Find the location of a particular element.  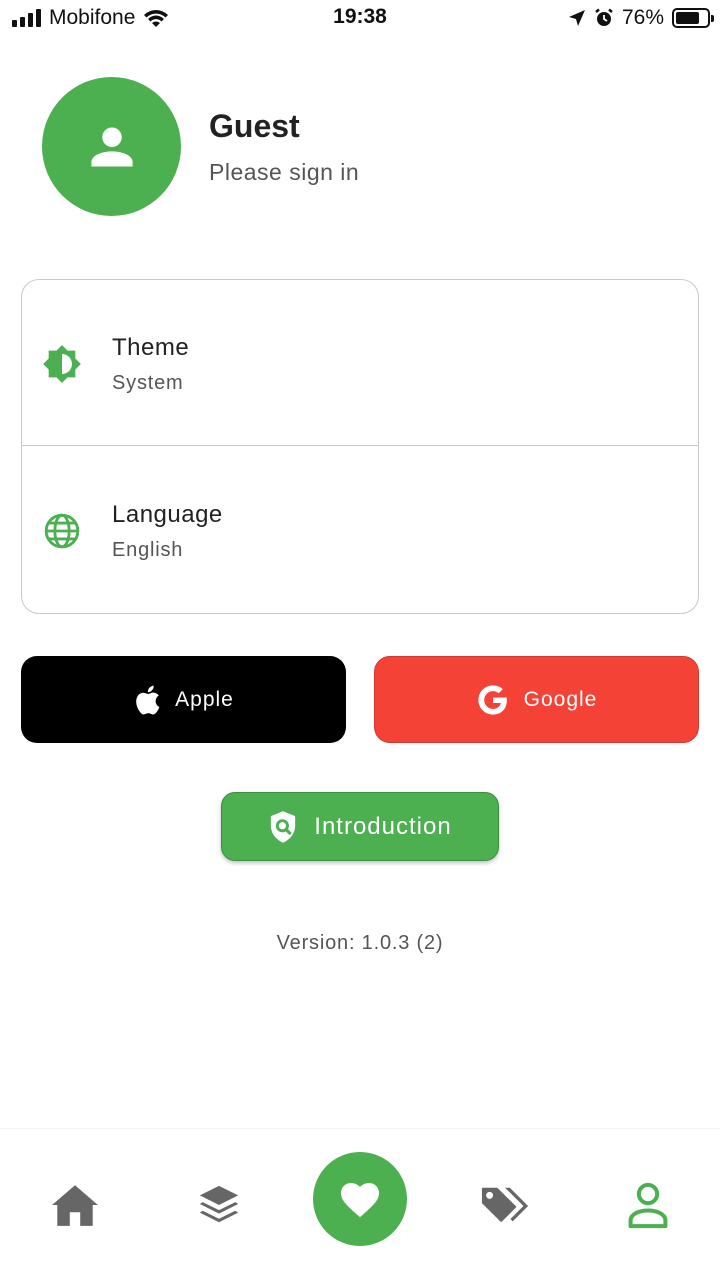

nav-favorites-fab is located at coordinates (360, 1199).